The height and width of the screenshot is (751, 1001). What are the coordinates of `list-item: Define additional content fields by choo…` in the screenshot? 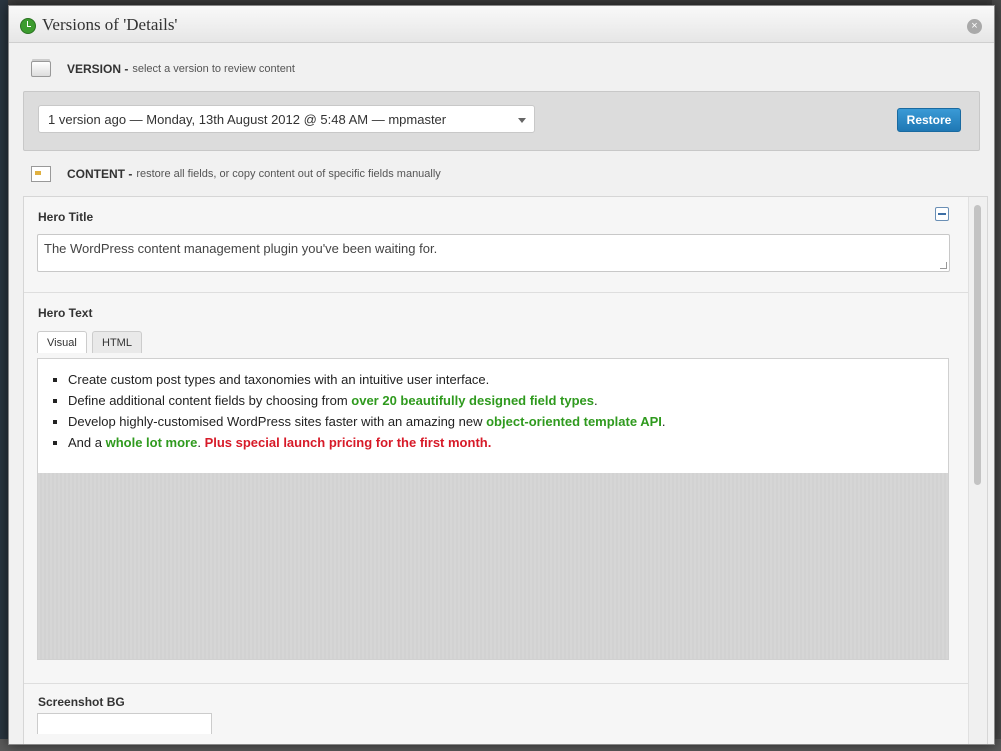 It's located at (508, 400).